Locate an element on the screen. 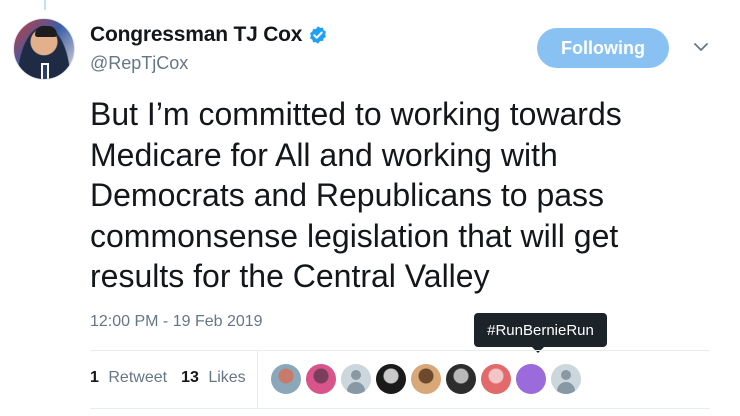 This screenshot has width=740, height=416. chevron-down-icon is located at coordinates (701, 47).